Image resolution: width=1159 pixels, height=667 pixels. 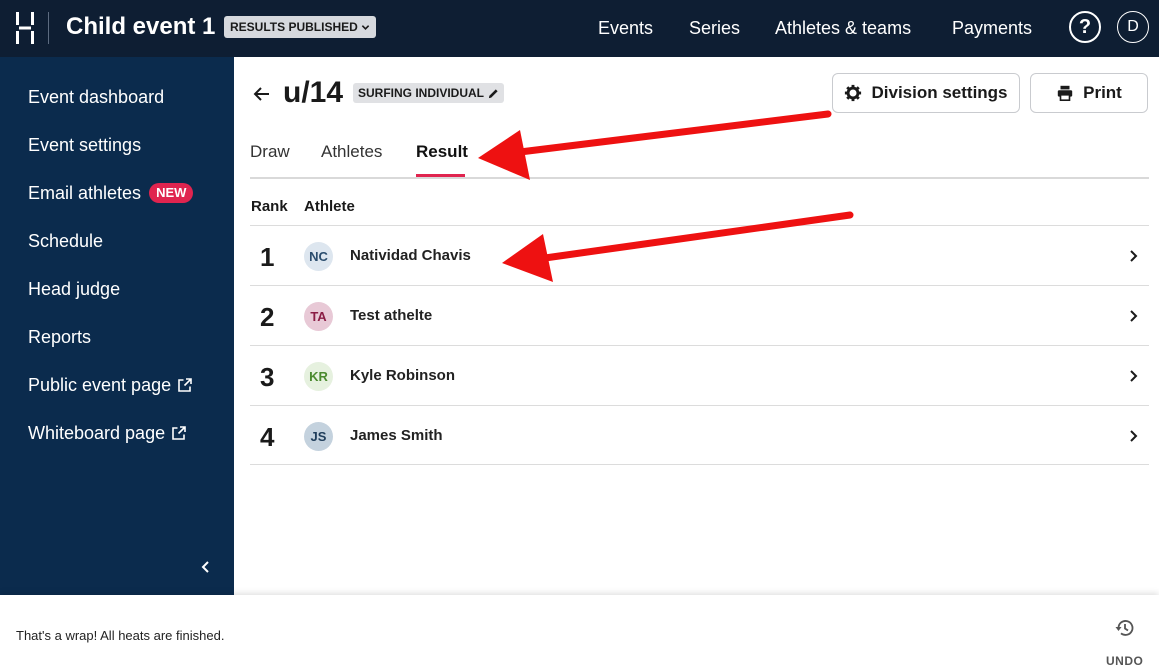 I want to click on printer-icon, so click(x=1065, y=93).